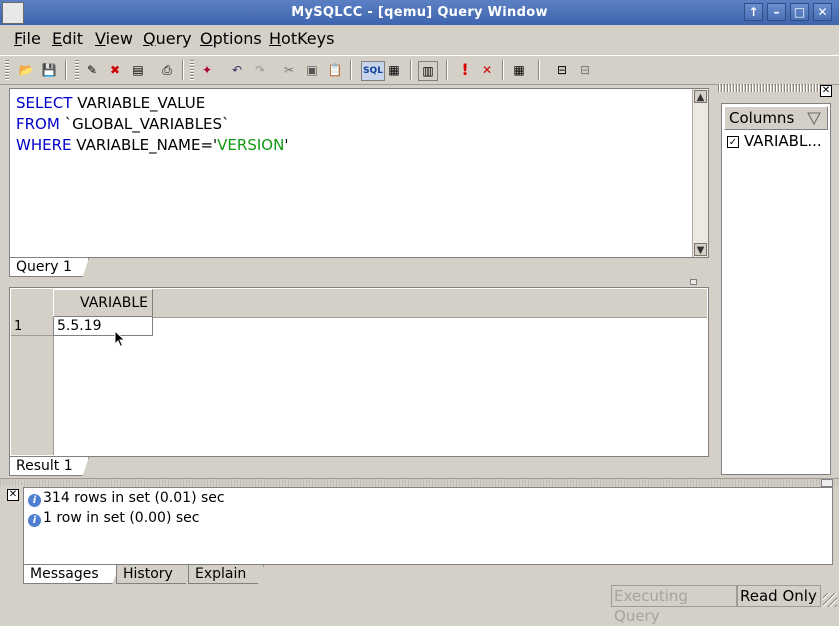 This screenshot has height=626, width=839. I want to click on sql-mode-icon: SQL, so click(373, 71).